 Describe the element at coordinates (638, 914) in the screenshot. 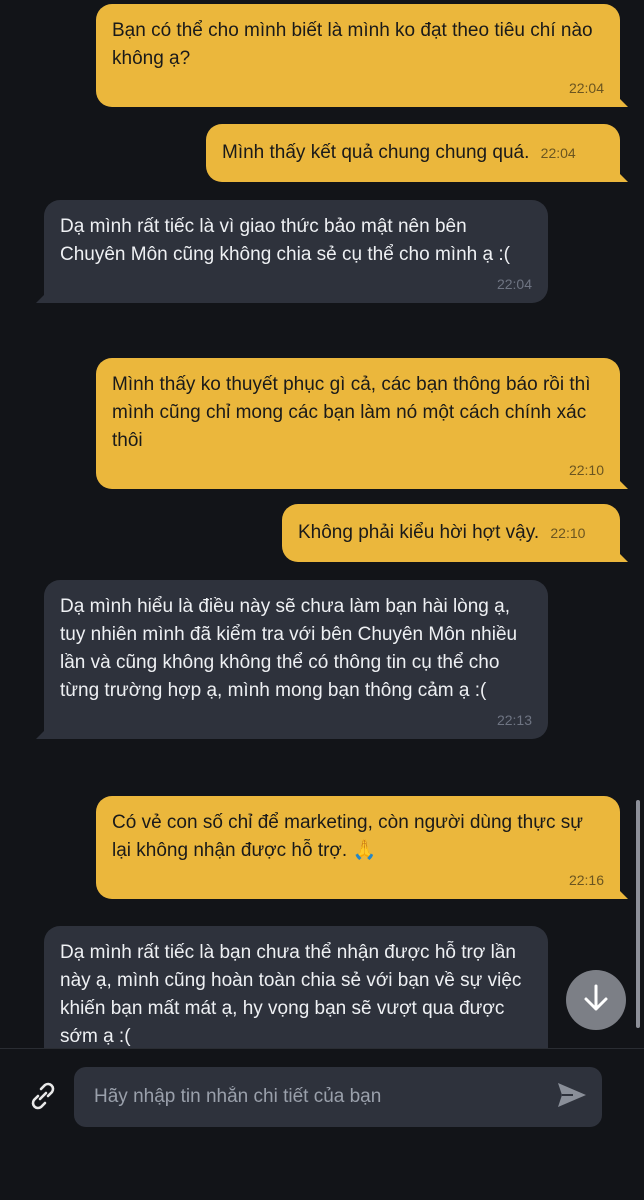

I see `chat-scrollbar` at that location.